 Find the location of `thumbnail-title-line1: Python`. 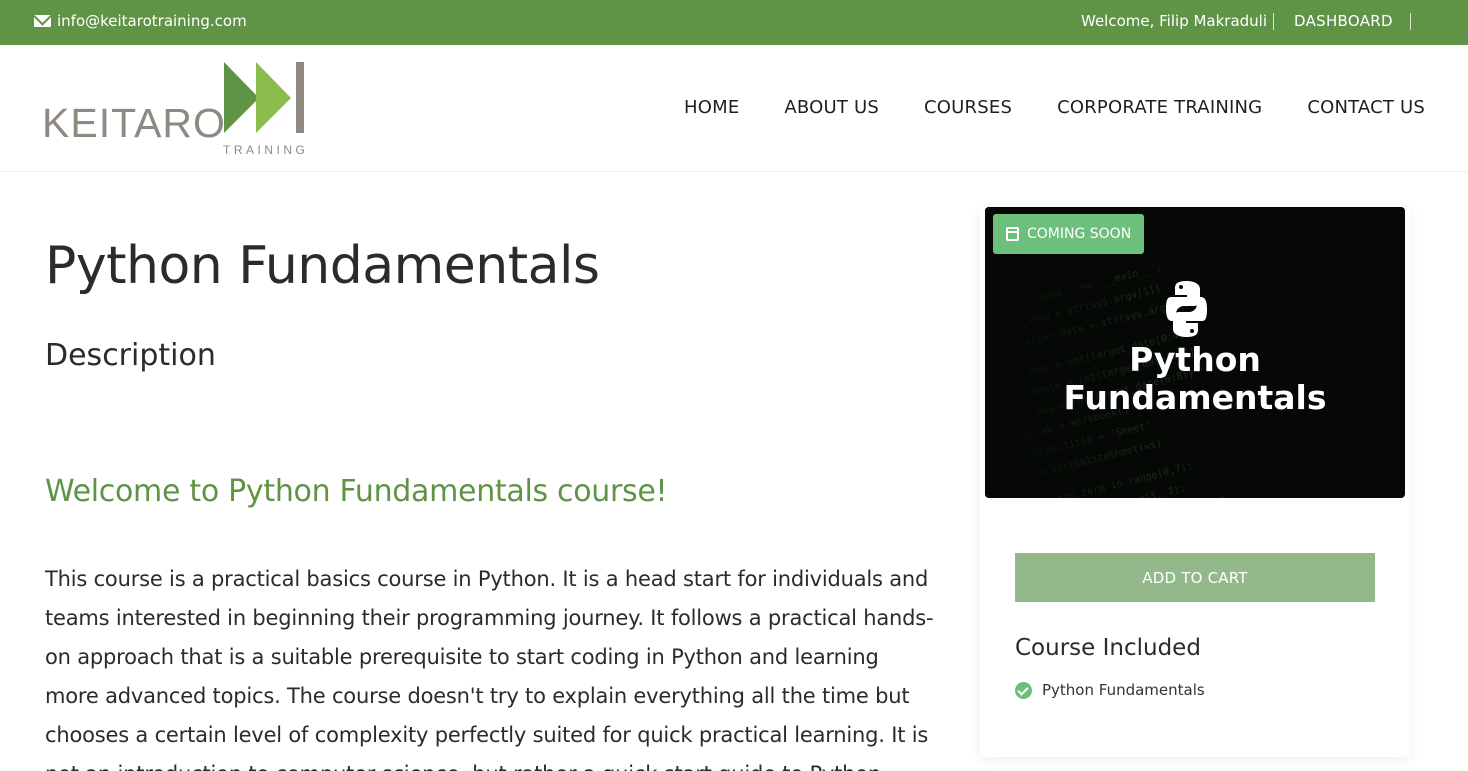

thumbnail-title-line1: Python is located at coordinates (1195, 359).